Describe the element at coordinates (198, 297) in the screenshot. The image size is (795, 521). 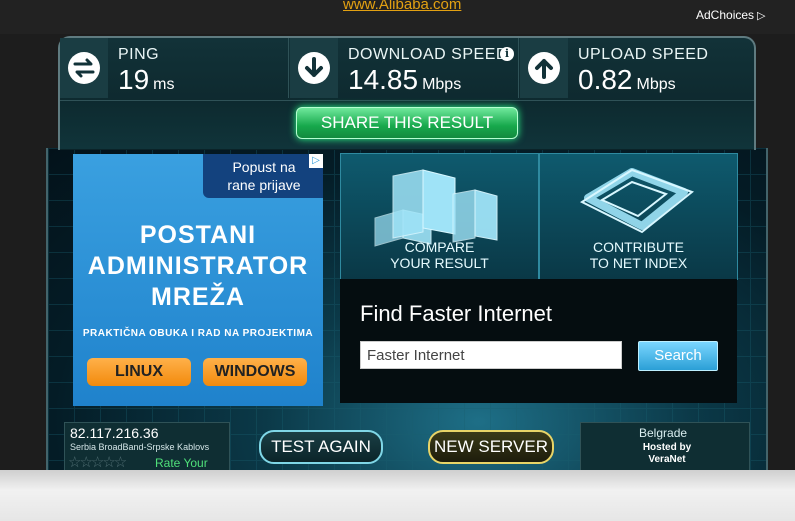
I see `ad-title-line-3: MREŽA` at that location.